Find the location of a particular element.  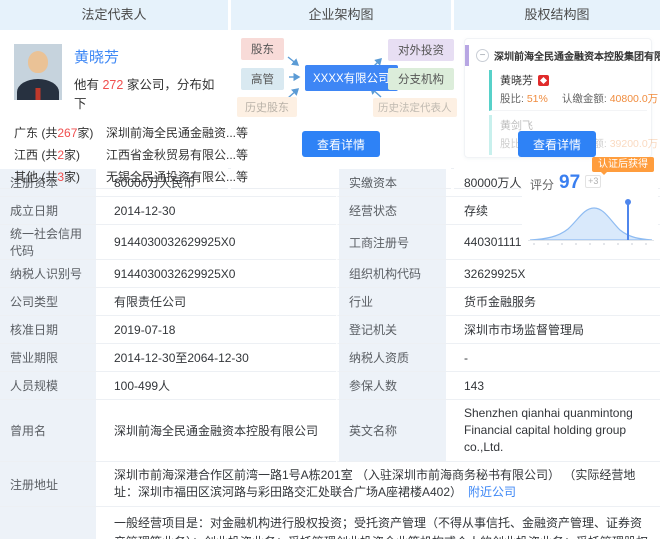

field-label: 经营范围 is located at coordinates (48, 523).